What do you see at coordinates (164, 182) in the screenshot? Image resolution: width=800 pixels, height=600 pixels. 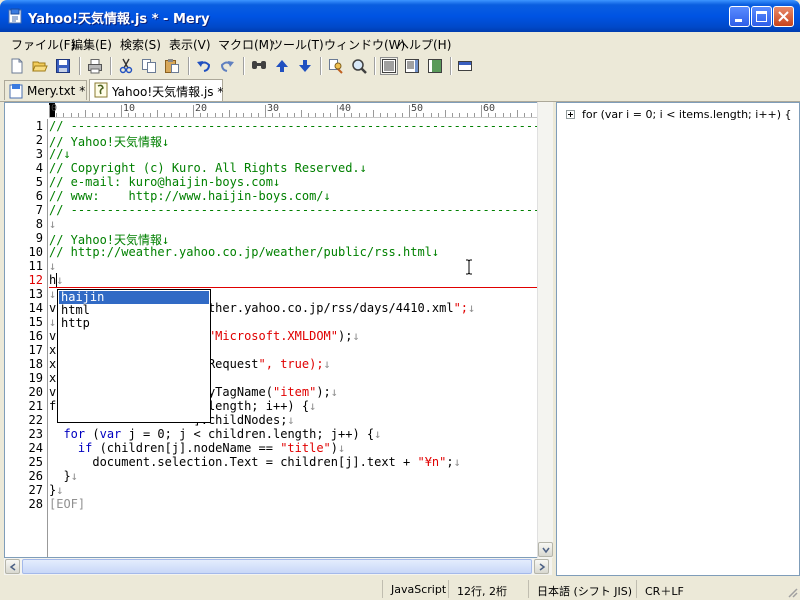 I see `code-line: // e-mail: kuro@haijin-boys.com↓` at bounding box center [164, 182].